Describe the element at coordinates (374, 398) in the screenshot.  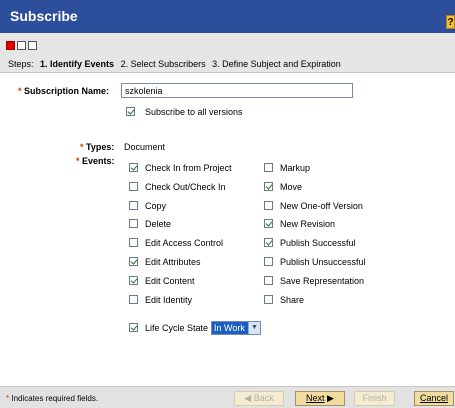
I see `finish-button: Finish` at that location.